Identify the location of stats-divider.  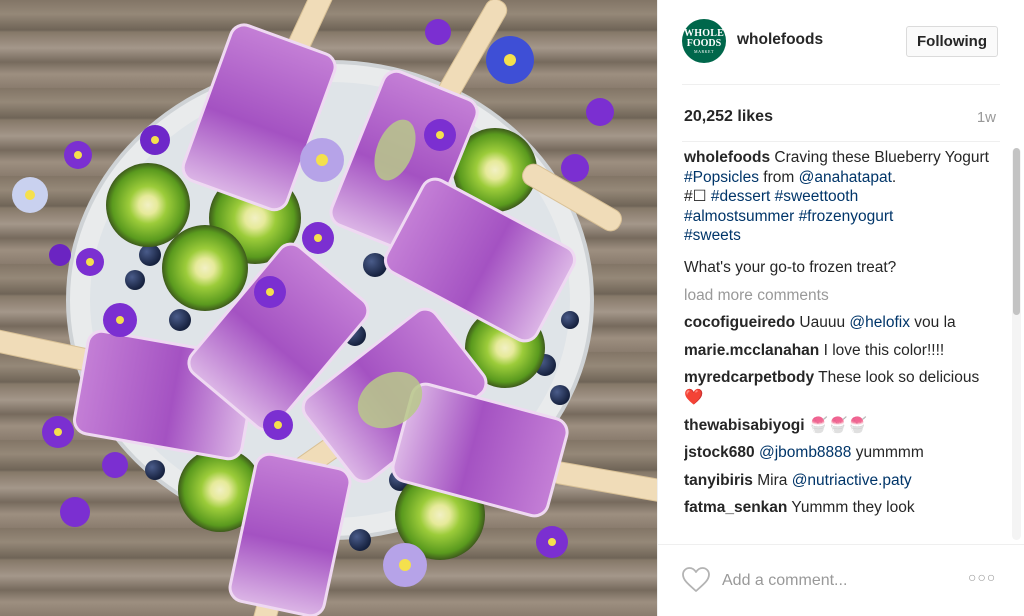
(841, 141).